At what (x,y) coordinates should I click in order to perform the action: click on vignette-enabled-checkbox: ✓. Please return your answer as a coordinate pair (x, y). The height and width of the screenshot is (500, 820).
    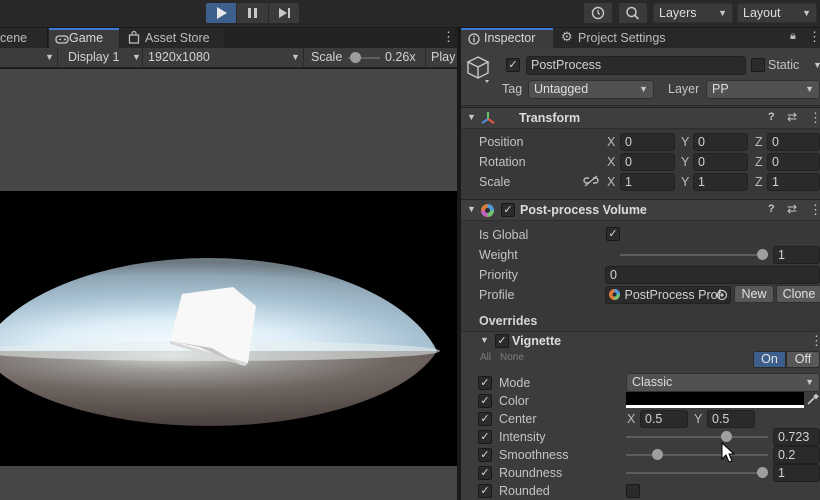
    Looking at the image, I should click on (502, 341).